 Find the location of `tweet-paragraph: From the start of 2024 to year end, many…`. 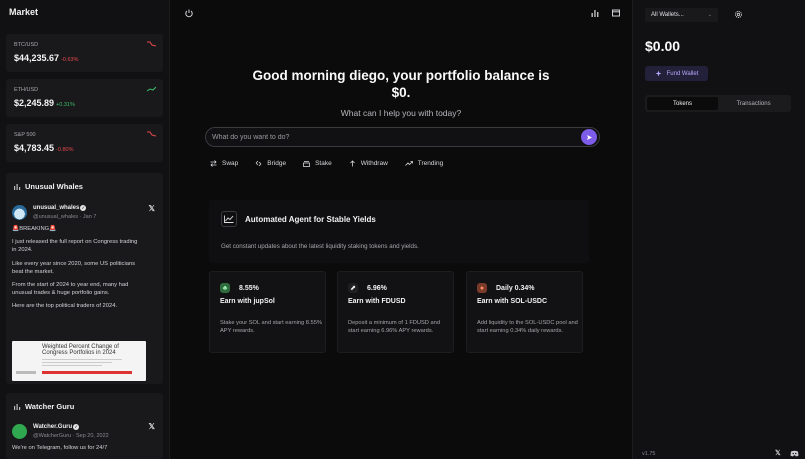

tweet-paragraph: From the start of 2024 to year end, many… is located at coordinates (70, 289).